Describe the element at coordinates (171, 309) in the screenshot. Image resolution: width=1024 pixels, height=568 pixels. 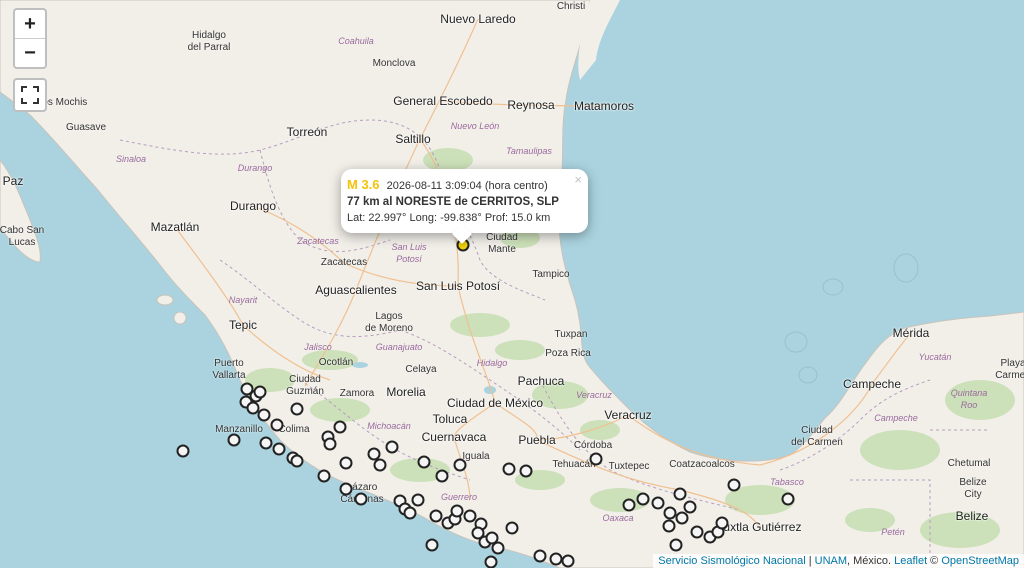
I see `islands` at that location.